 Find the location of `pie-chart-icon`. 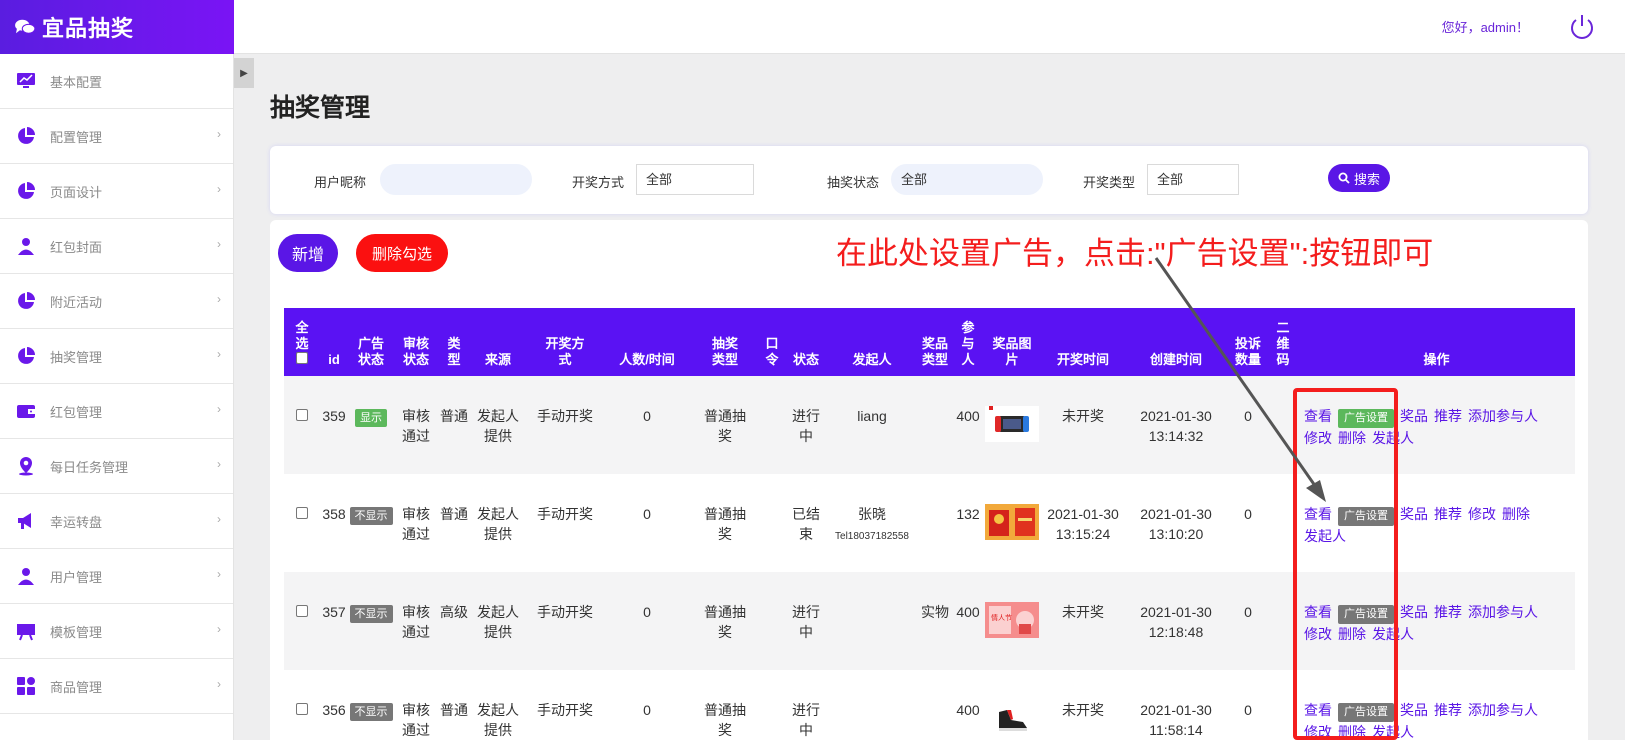

pie-chart-icon is located at coordinates (26, 191).